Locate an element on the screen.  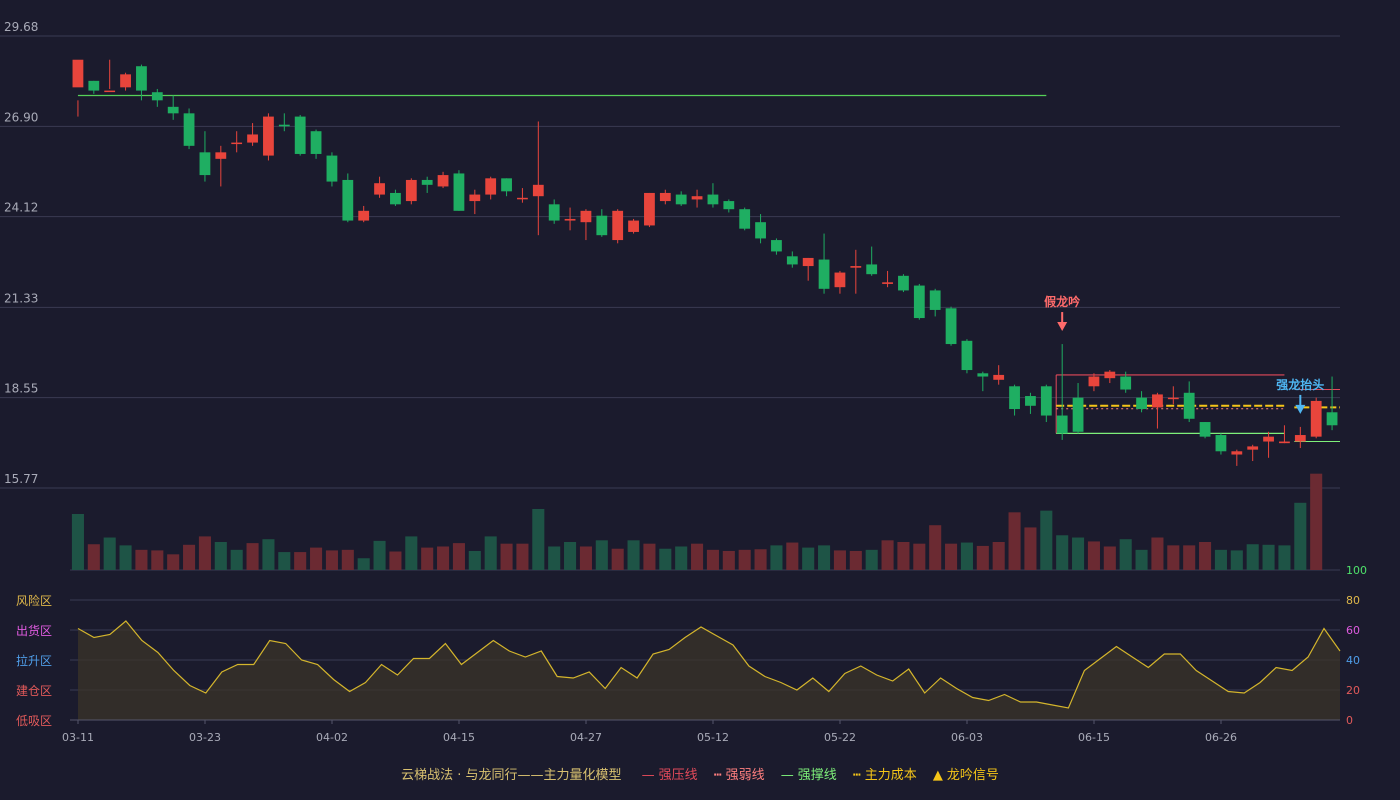
legend-label: 龙吟信号 is located at coordinates (972, 775).